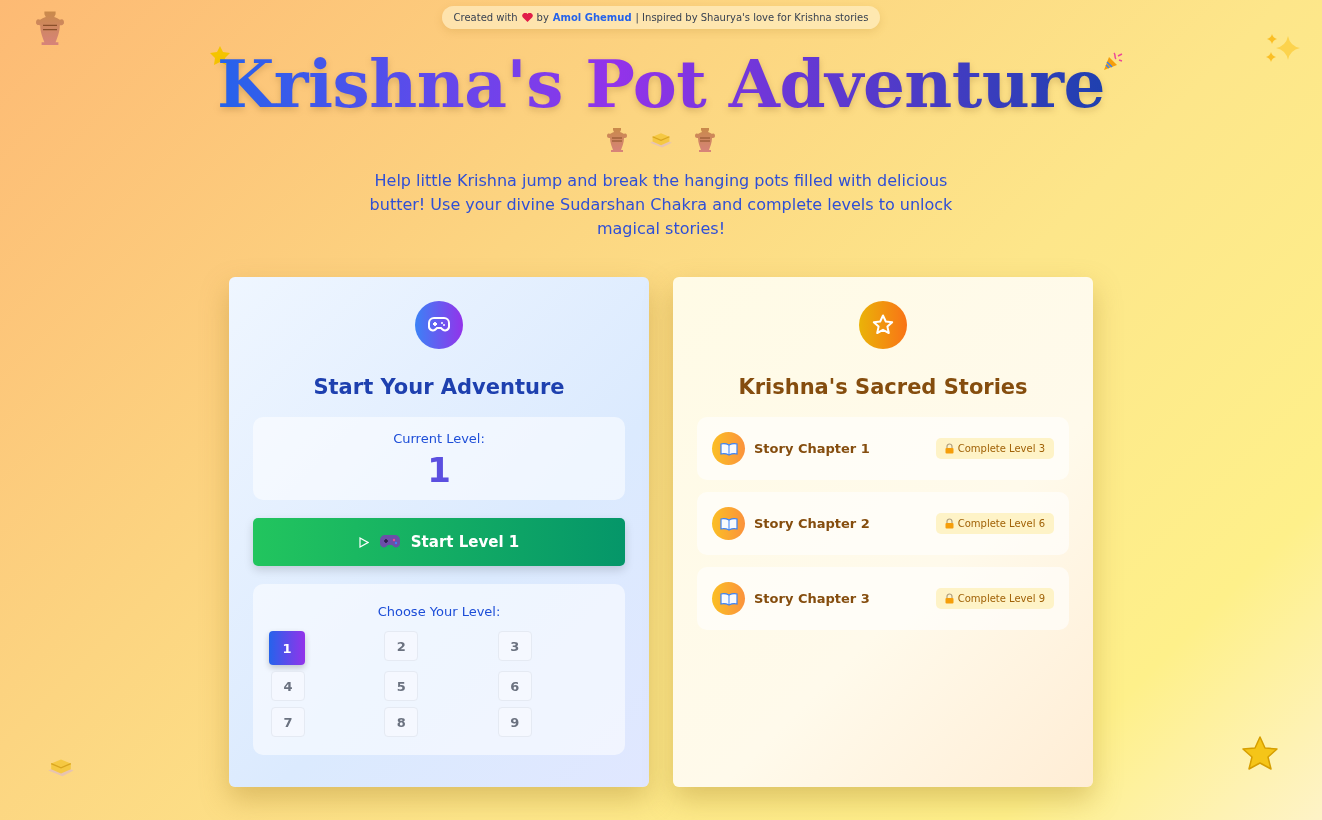 The height and width of the screenshot is (820, 1322). I want to click on chapter-title: Story Chapter 3, so click(812, 598).